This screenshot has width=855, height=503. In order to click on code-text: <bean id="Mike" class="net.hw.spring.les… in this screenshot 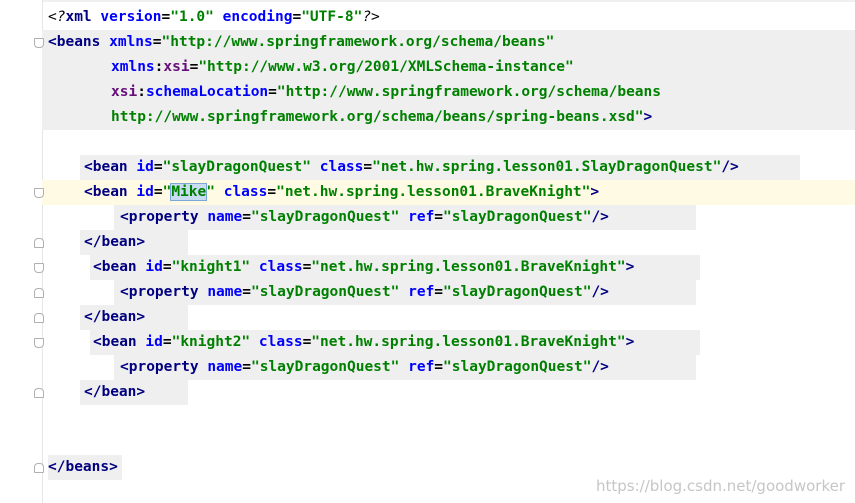, I will do `click(341, 192)`.